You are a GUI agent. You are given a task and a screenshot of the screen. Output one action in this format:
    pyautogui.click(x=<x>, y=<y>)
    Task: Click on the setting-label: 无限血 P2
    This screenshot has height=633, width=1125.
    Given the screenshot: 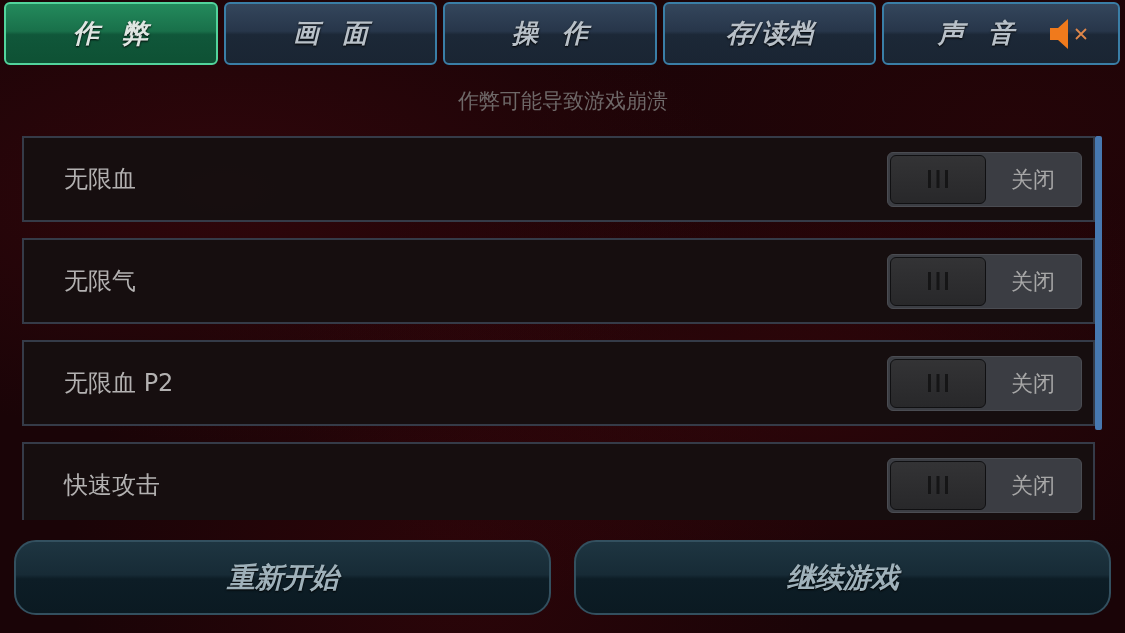 What is the action you would take?
    pyautogui.click(x=119, y=383)
    